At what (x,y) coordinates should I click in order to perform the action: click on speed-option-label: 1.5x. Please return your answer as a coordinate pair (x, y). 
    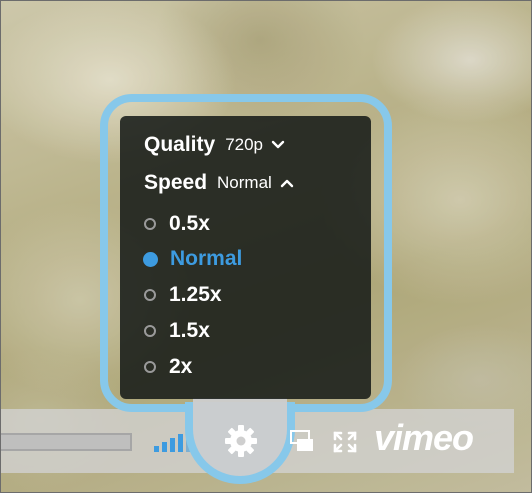
    Looking at the image, I should click on (189, 330).